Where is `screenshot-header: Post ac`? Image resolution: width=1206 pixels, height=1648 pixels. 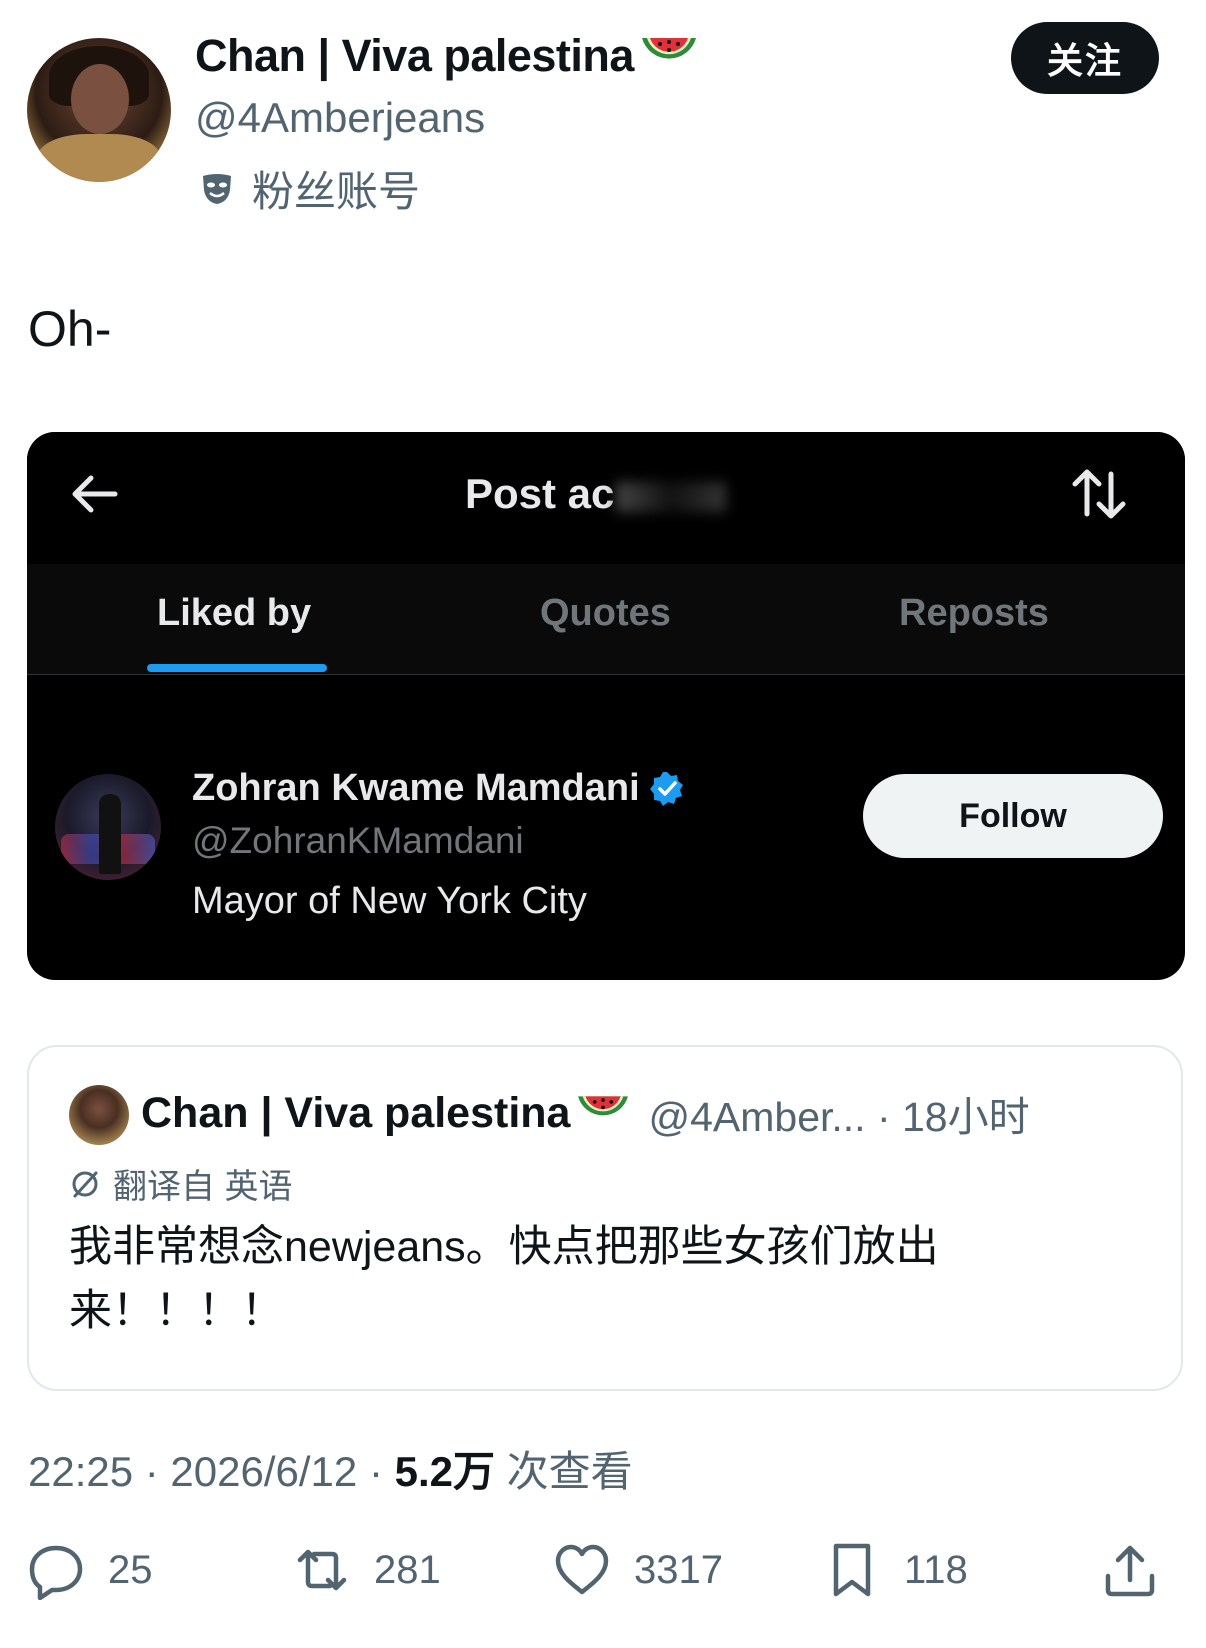
screenshot-header: Post ac is located at coordinates (606, 498).